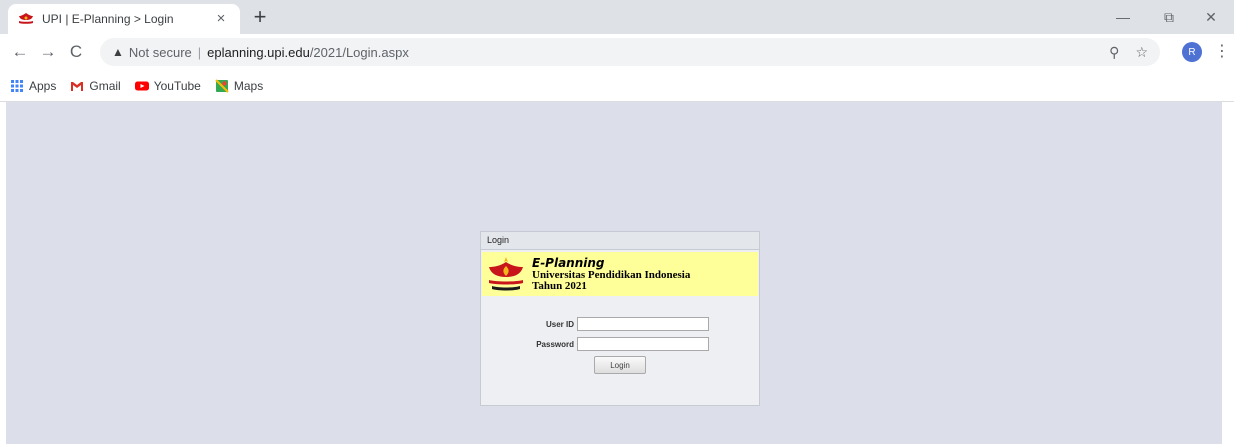  I want to click on youtube-icon, so click(141, 86).